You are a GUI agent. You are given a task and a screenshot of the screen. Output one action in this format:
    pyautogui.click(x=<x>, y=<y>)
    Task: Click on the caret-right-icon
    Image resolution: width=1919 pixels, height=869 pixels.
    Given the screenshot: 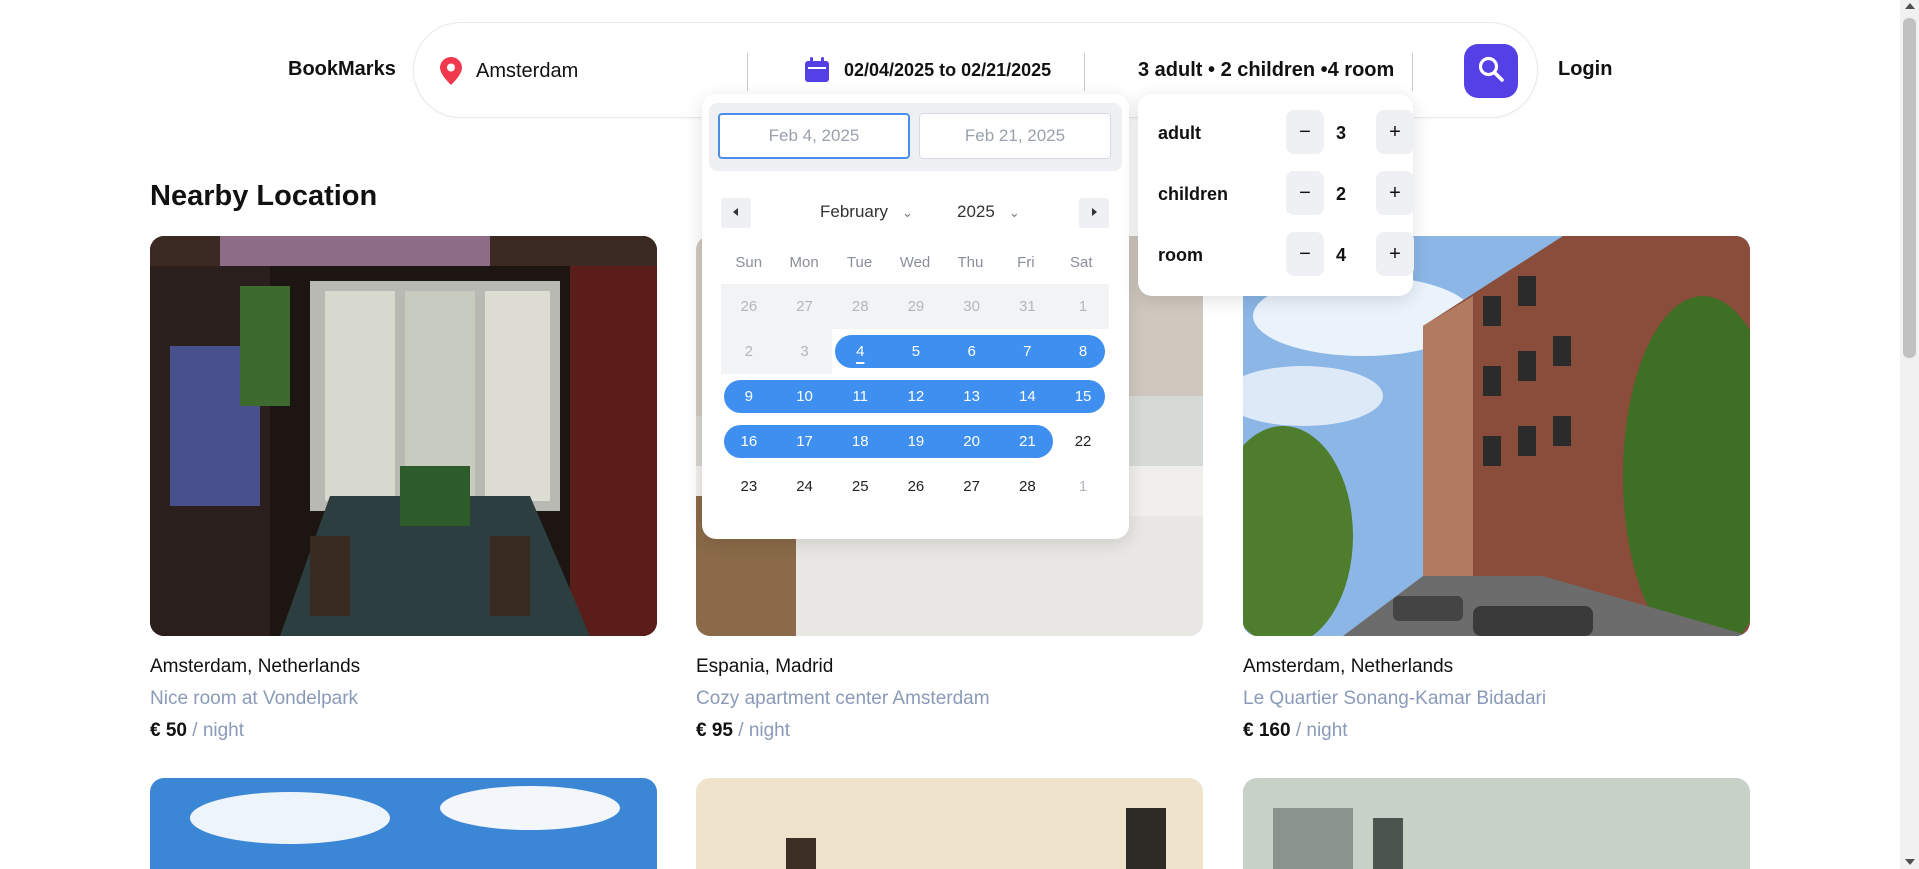 What is the action you would take?
    pyautogui.click(x=1094, y=213)
    